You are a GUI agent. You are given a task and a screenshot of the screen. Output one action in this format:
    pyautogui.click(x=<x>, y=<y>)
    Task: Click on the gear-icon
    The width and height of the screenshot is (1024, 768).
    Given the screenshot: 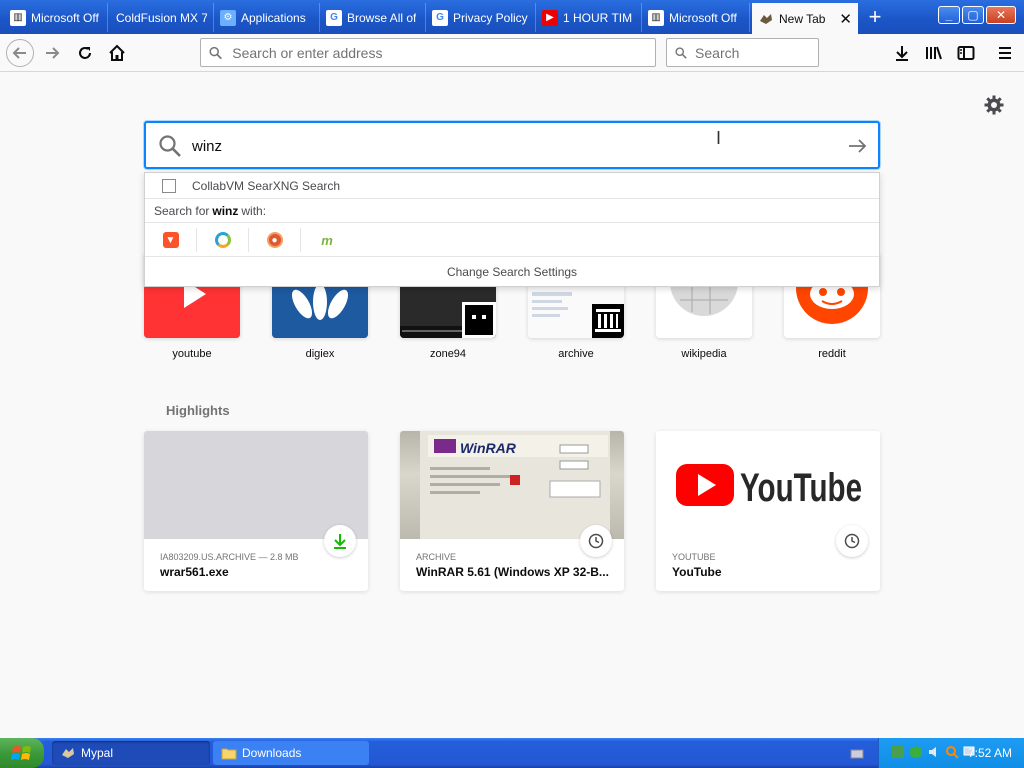 What is the action you would take?
    pyautogui.click(x=994, y=105)
    